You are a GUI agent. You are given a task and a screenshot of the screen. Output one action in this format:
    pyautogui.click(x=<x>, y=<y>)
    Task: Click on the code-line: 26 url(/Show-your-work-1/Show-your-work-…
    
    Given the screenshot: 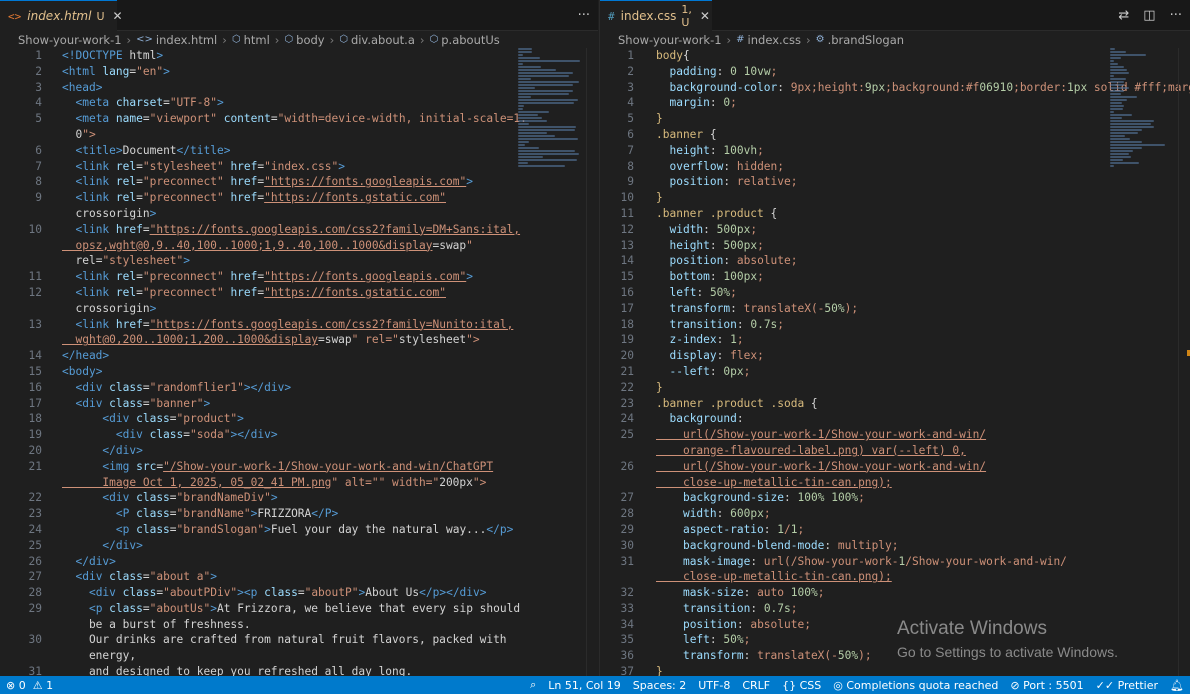 What is the action you would take?
    pyautogui.click(x=895, y=467)
    